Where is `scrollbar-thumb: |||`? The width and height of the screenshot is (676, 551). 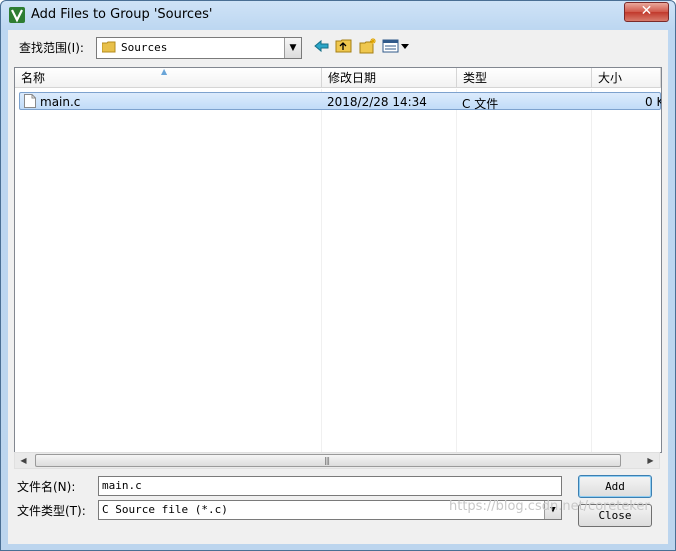 scrollbar-thumb: ||| is located at coordinates (328, 460).